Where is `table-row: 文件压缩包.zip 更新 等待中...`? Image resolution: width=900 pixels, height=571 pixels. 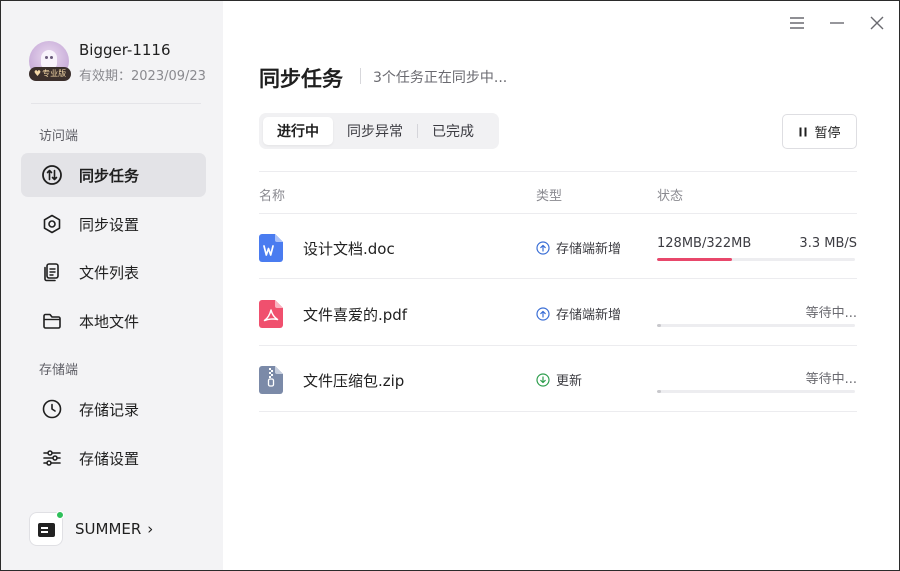
table-row: 文件压缩包.zip 更新 等待中... is located at coordinates (558, 379).